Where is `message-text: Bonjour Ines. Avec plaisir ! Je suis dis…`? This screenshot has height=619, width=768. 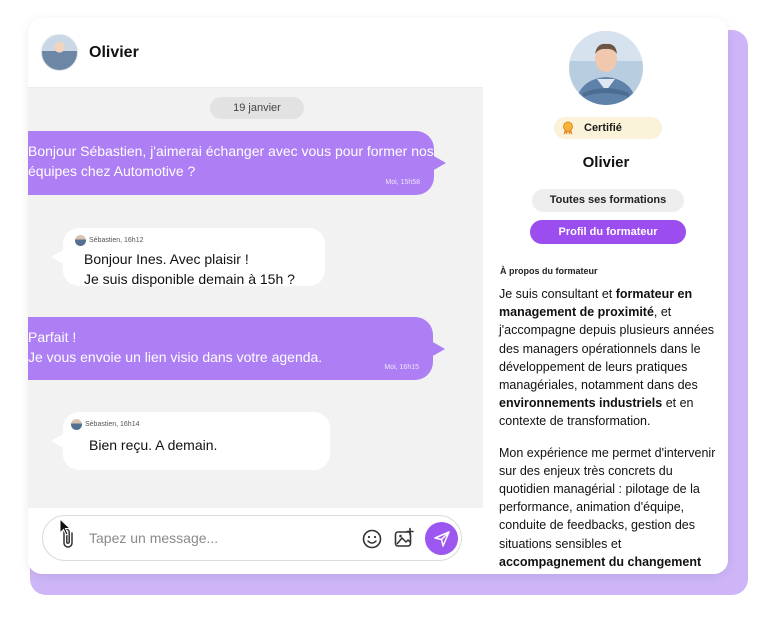
message-text: Bonjour Ines. Avec plaisir ! Je suis dis… is located at coordinates (200, 269).